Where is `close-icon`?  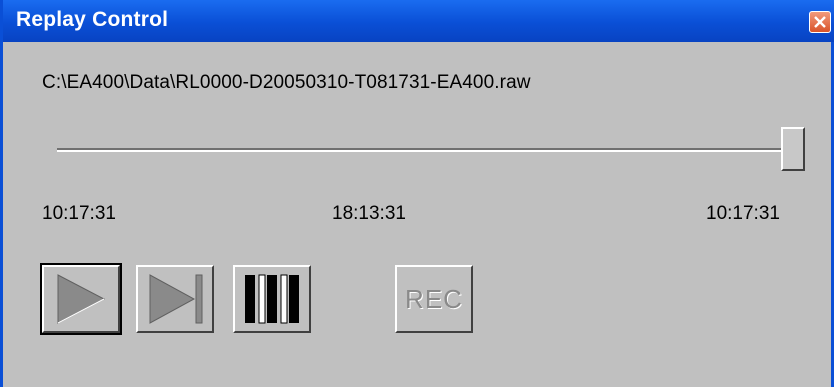
close-icon is located at coordinates (820, 22).